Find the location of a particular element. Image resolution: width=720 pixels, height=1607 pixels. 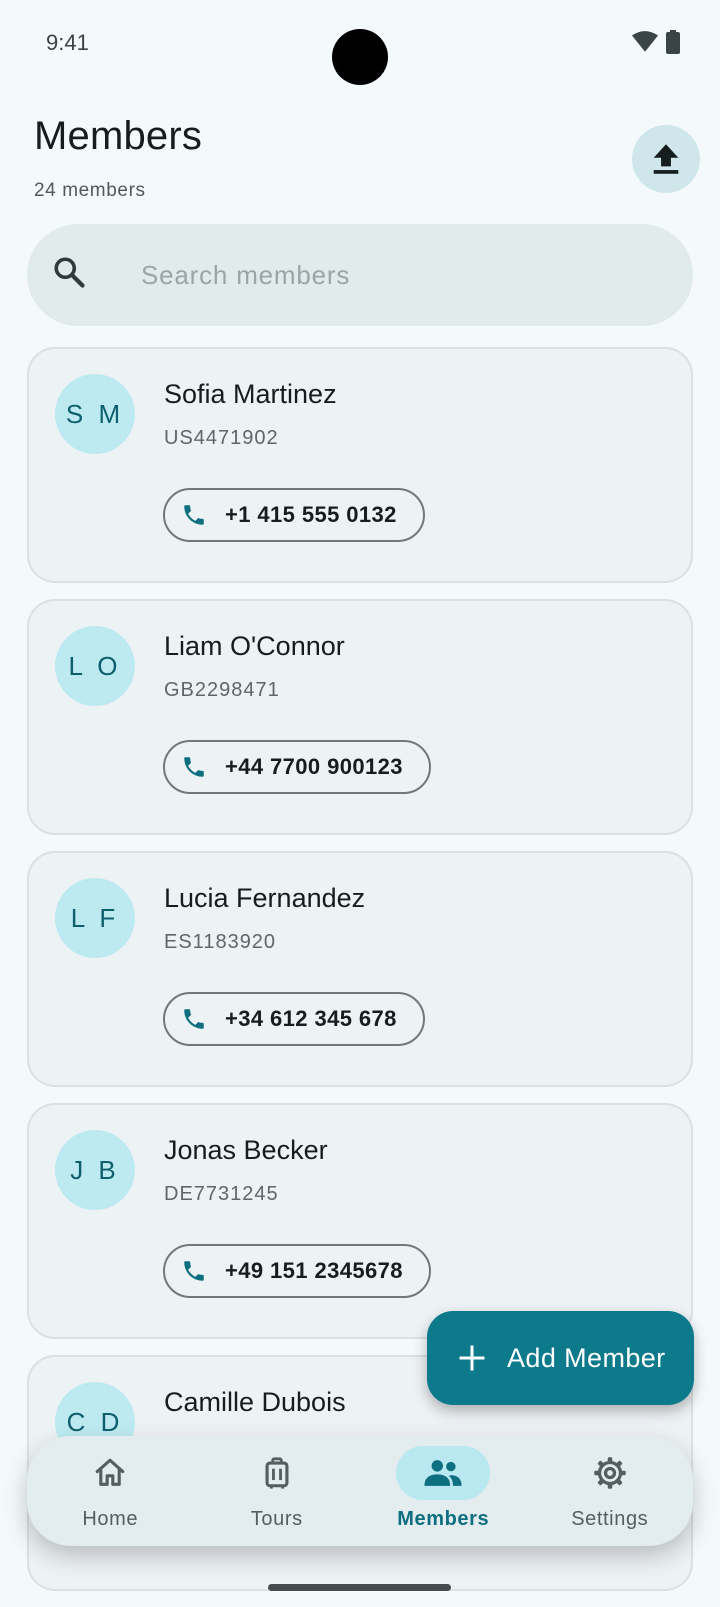

avatar: J B is located at coordinates (95, 1170).